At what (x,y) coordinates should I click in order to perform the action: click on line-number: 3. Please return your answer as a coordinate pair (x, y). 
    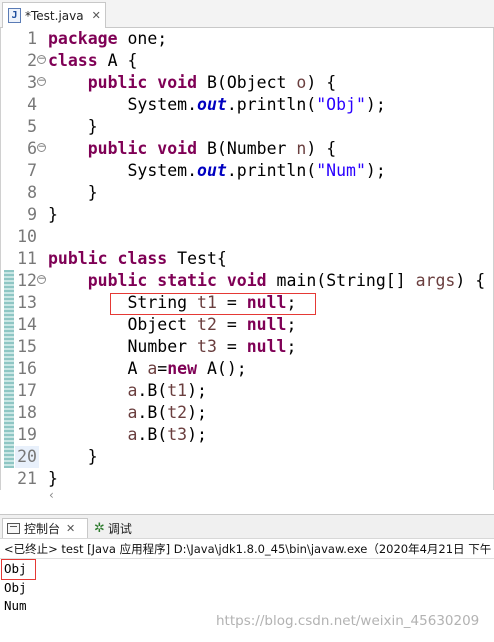
    Looking at the image, I should click on (32, 82).